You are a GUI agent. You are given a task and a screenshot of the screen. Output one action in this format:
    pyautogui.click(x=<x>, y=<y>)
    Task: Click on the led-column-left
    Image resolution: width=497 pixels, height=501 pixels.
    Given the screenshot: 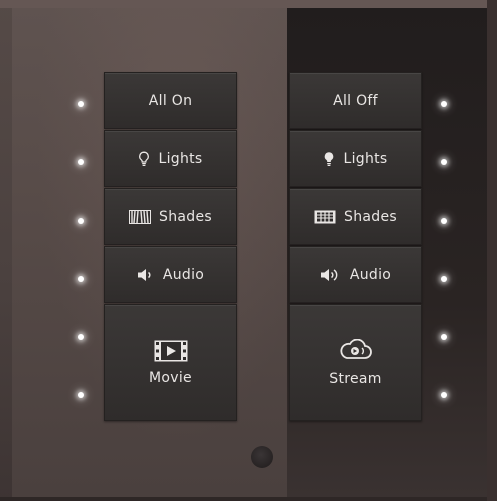 What is the action you would take?
    pyautogui.click(x=81, y=250)
    